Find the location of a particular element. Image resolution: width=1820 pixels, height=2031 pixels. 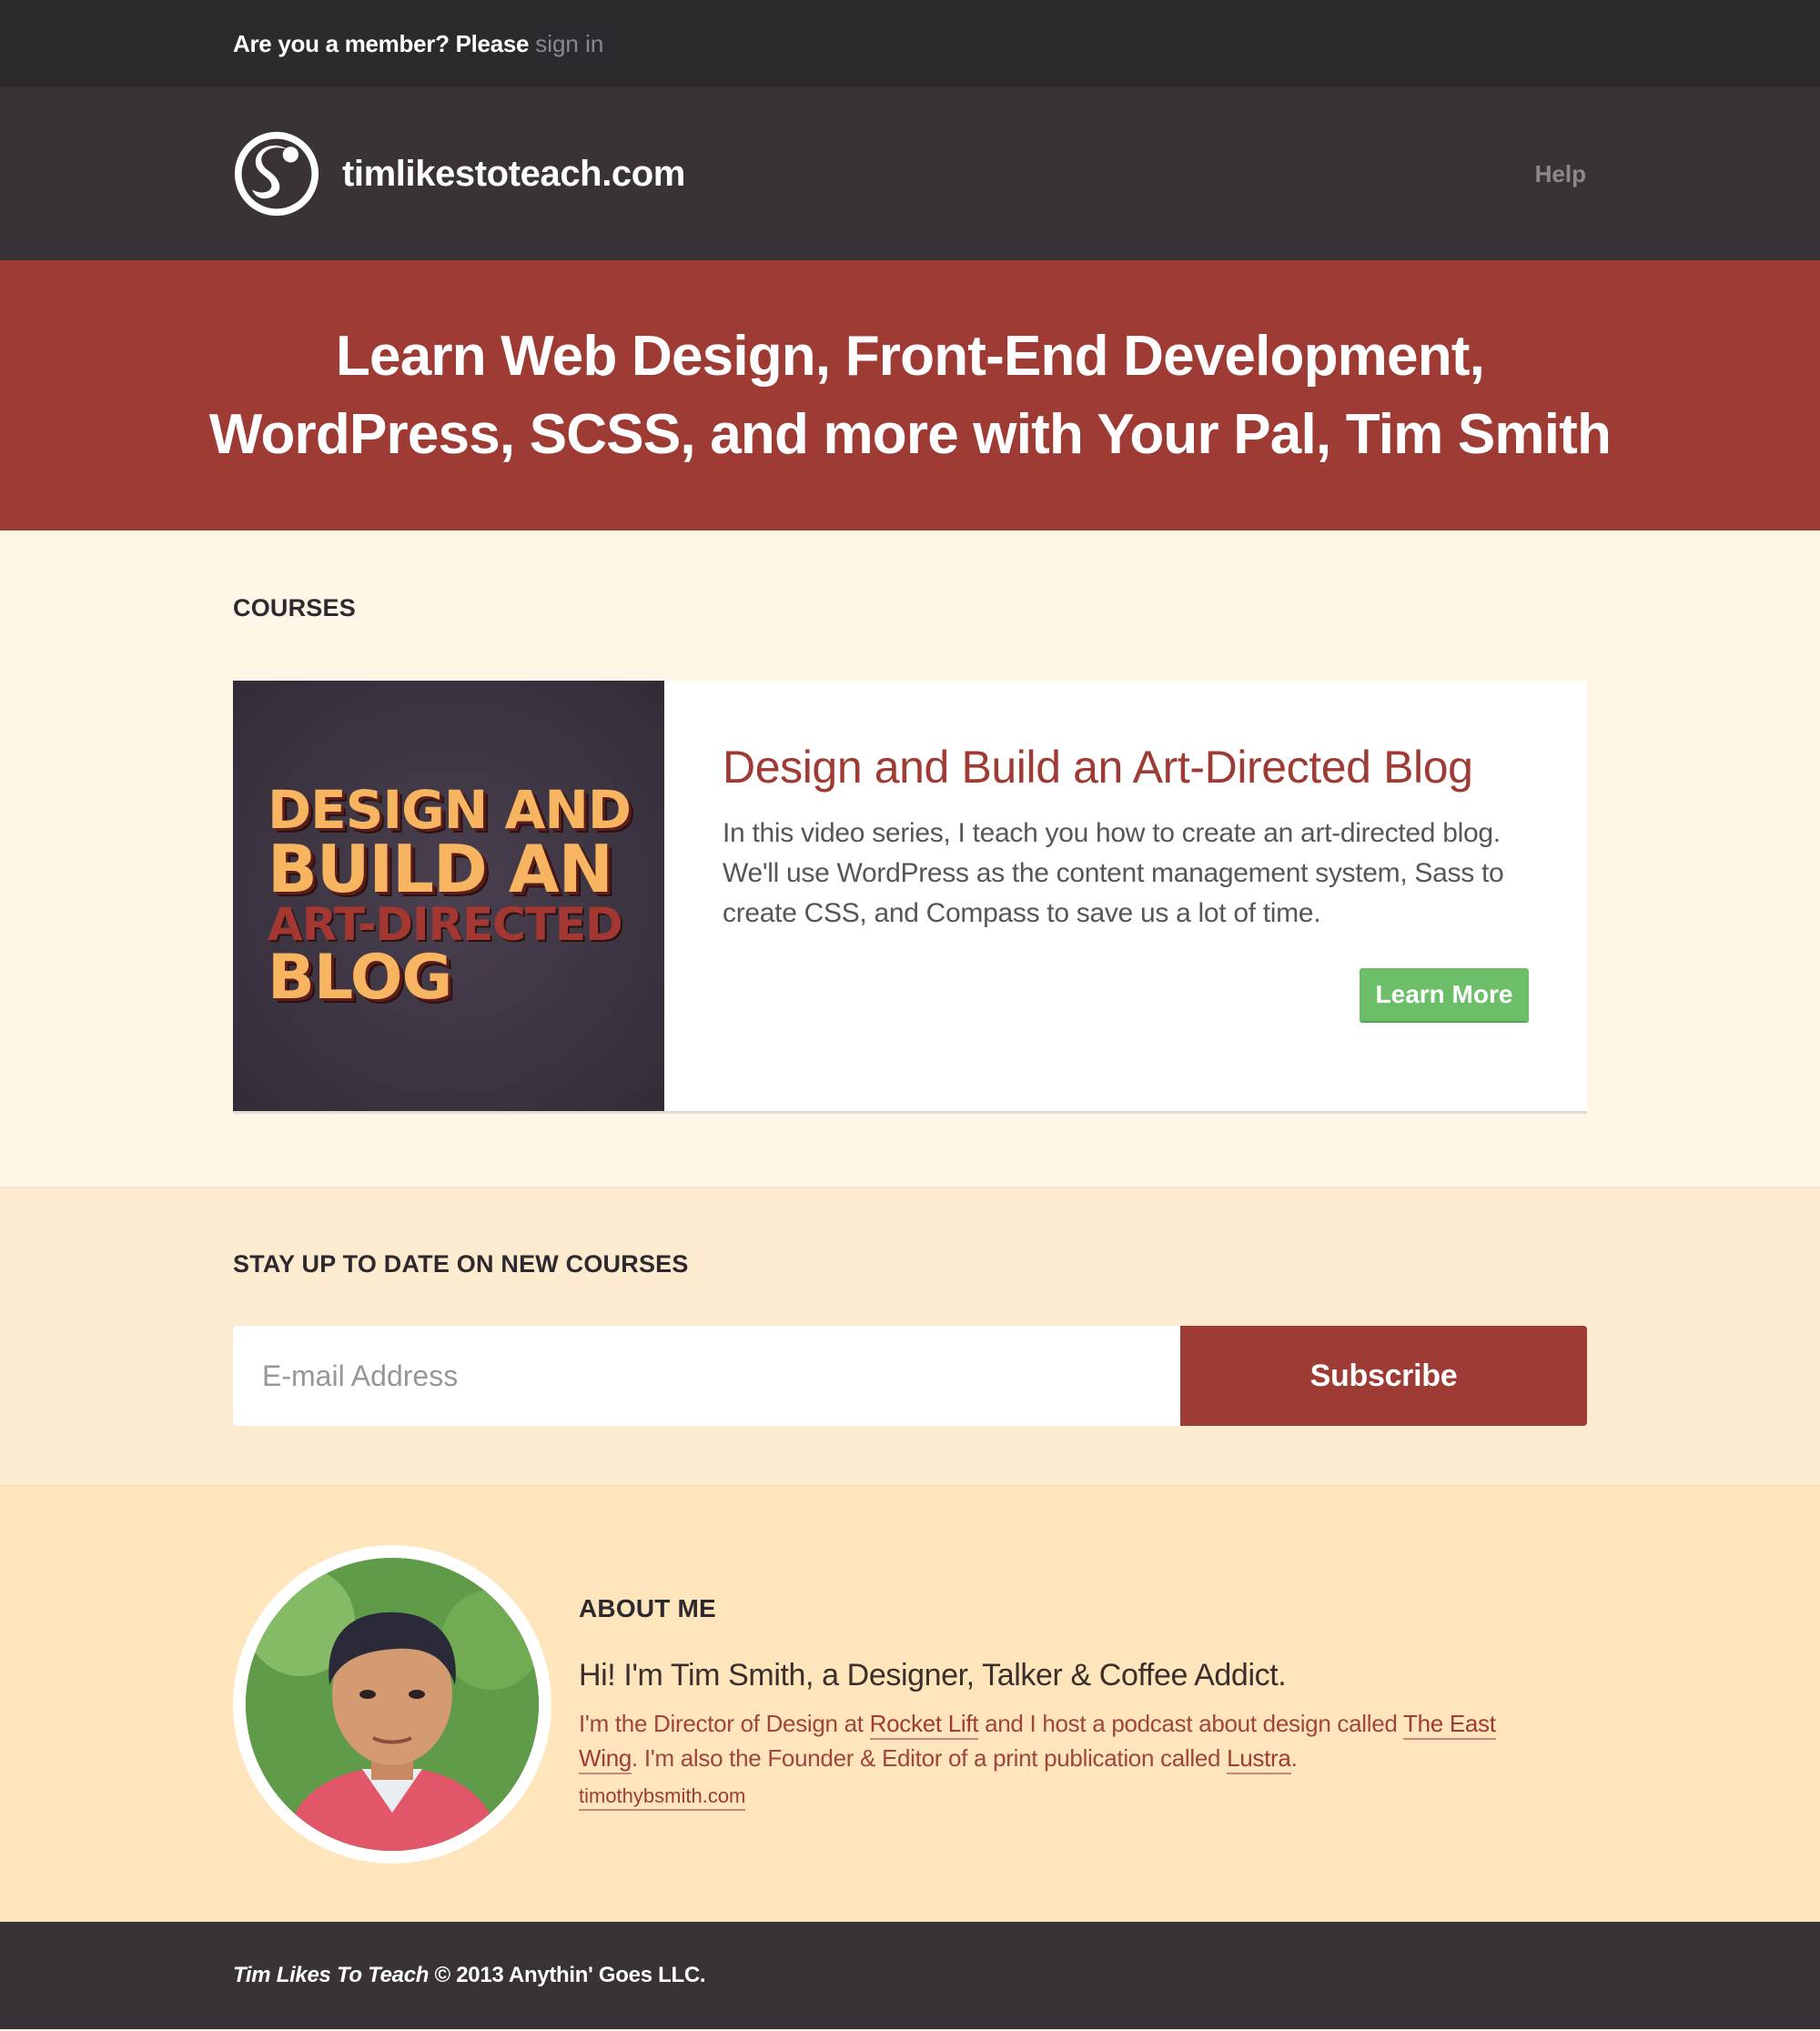

member-bar: Are you a member? Please sign in is located at coordinates (910, 43).